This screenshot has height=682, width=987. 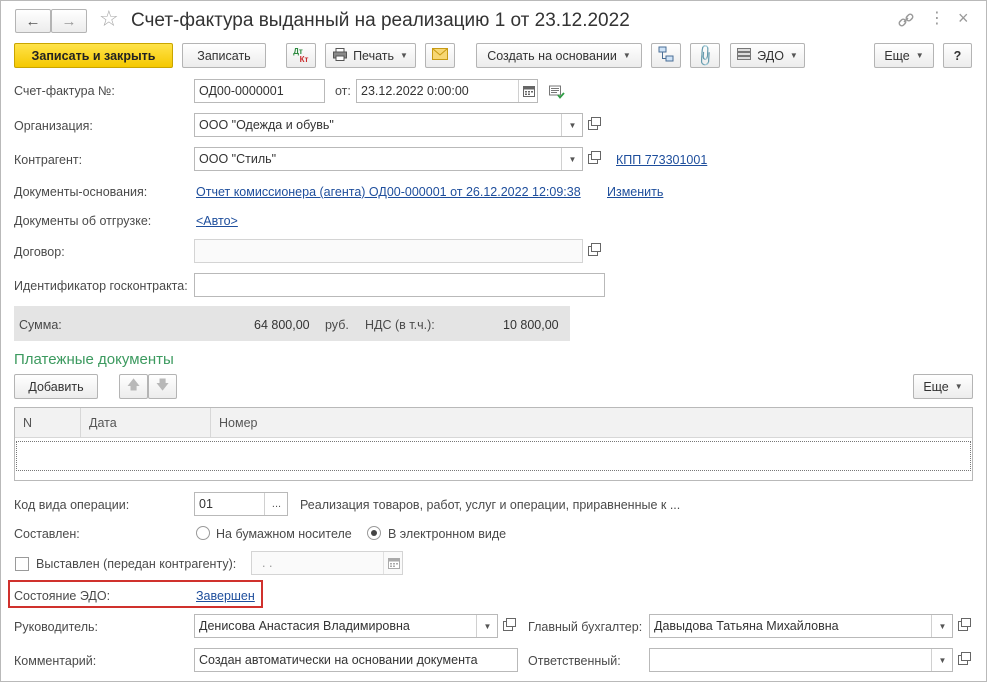 I want to click on edo-label: ЭДО, so click(x=770, y=55).